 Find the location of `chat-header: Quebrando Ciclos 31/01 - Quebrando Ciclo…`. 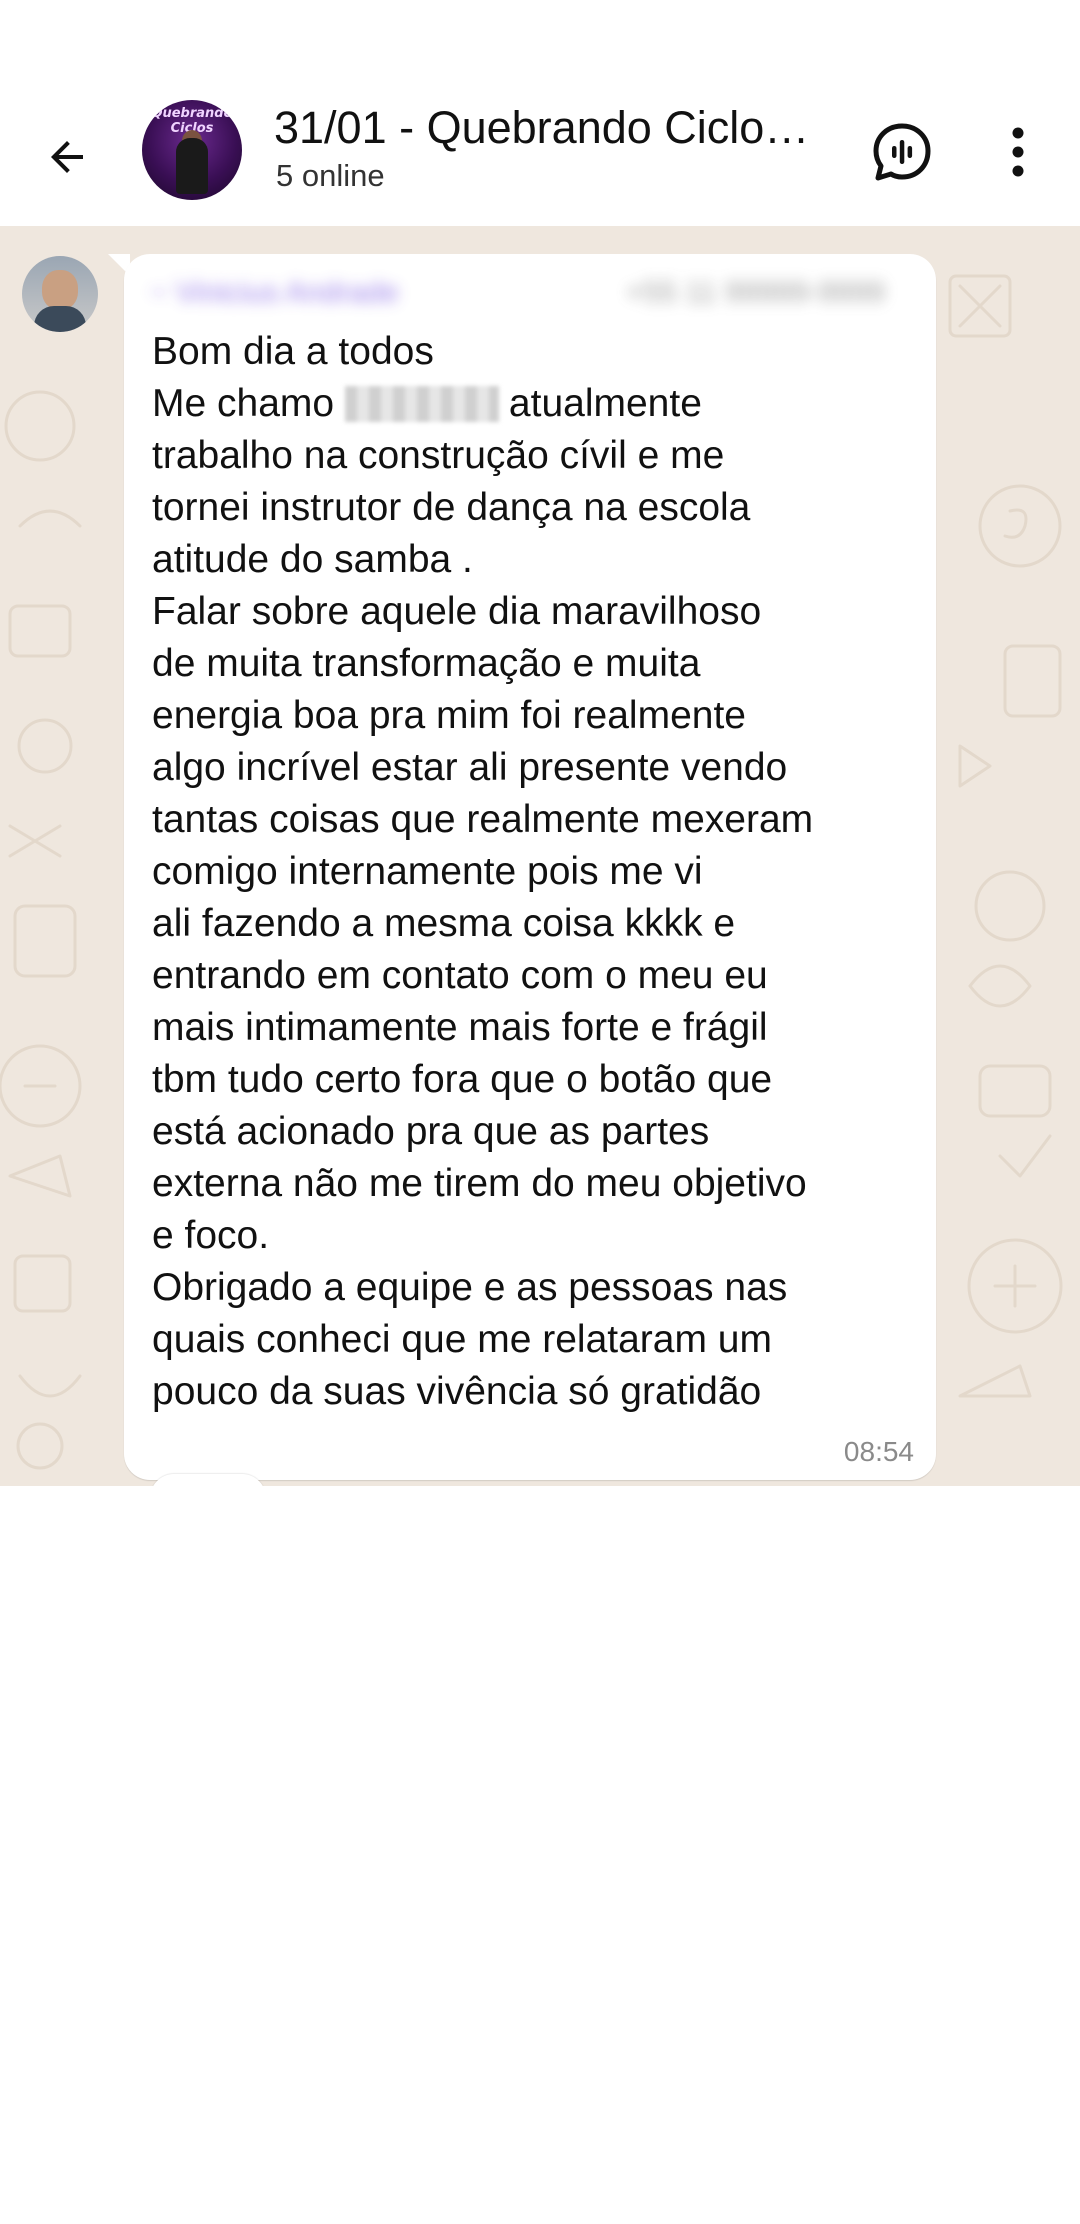

chat-header: Quebrando Ciclos 31/01 - Quebrando Ciclo… is located at coordinates (540, 158).